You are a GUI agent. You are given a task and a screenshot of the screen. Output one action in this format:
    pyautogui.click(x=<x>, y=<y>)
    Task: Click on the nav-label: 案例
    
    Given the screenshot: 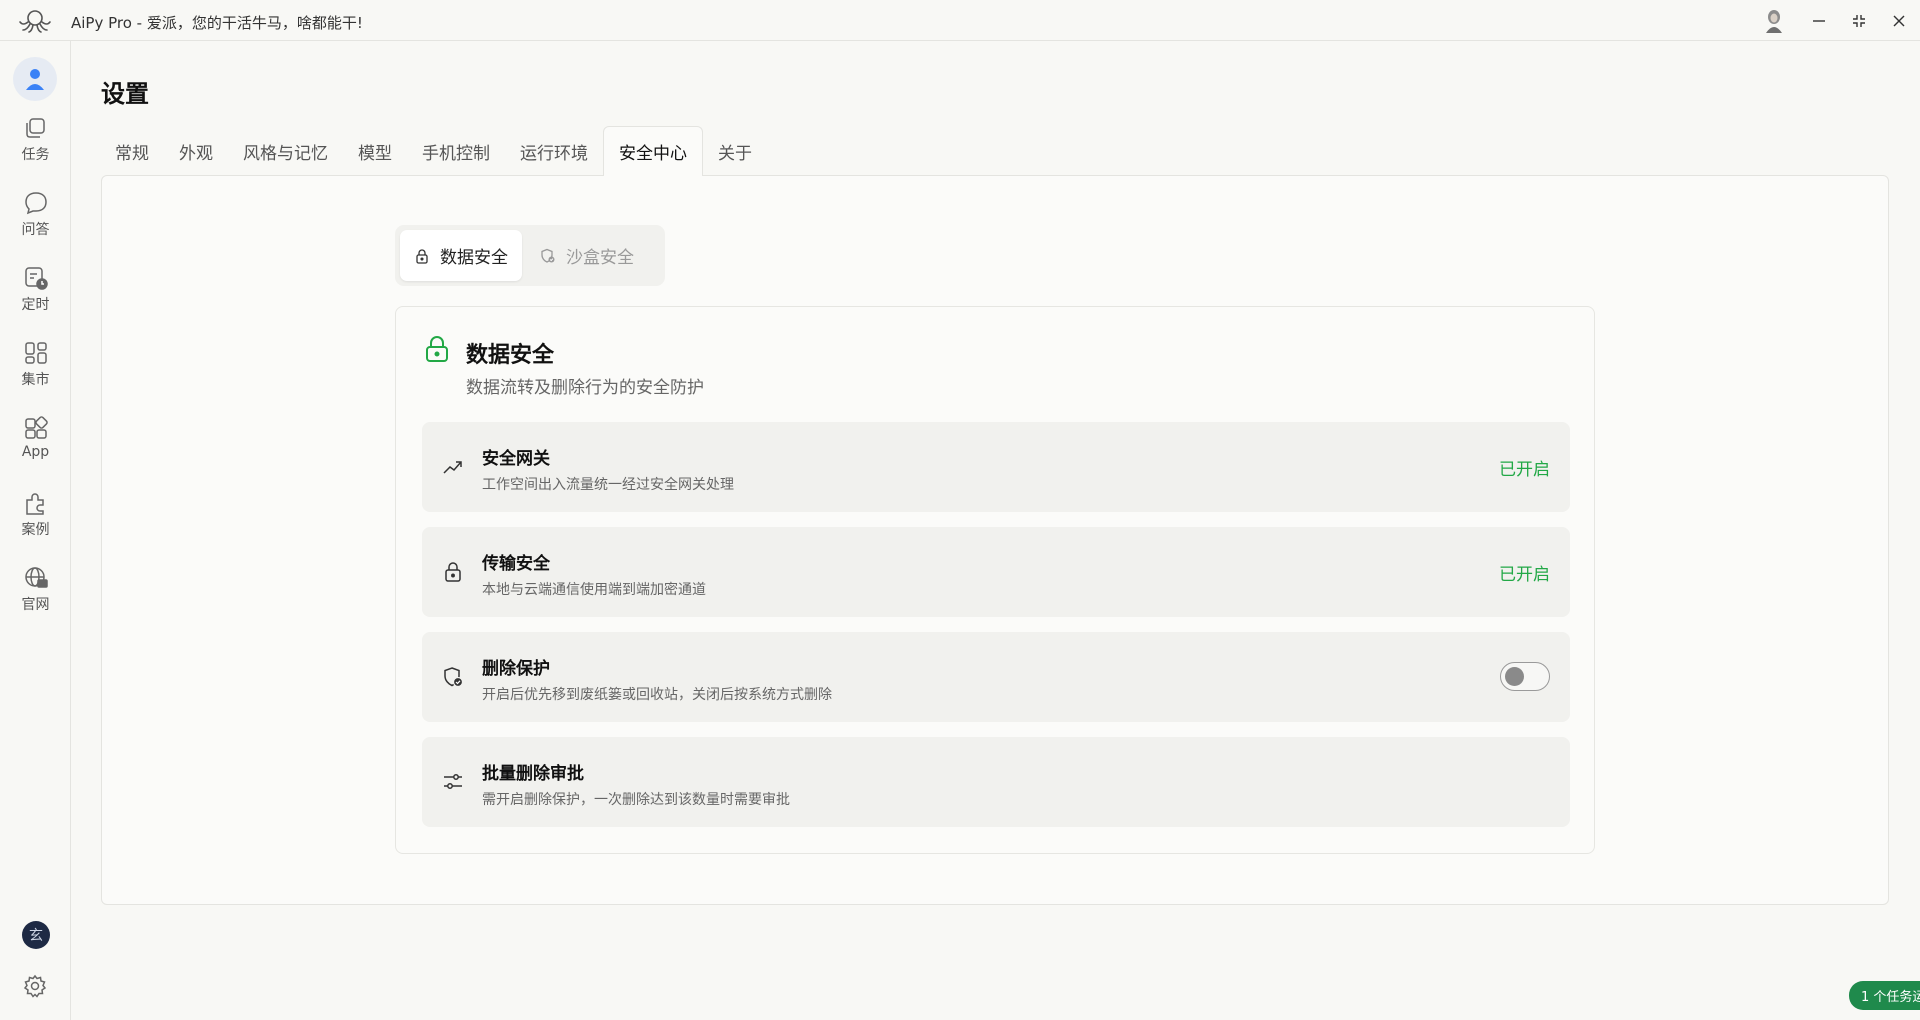 What is the action you would take?
    pyautogui.click(x=35, y=530)
    